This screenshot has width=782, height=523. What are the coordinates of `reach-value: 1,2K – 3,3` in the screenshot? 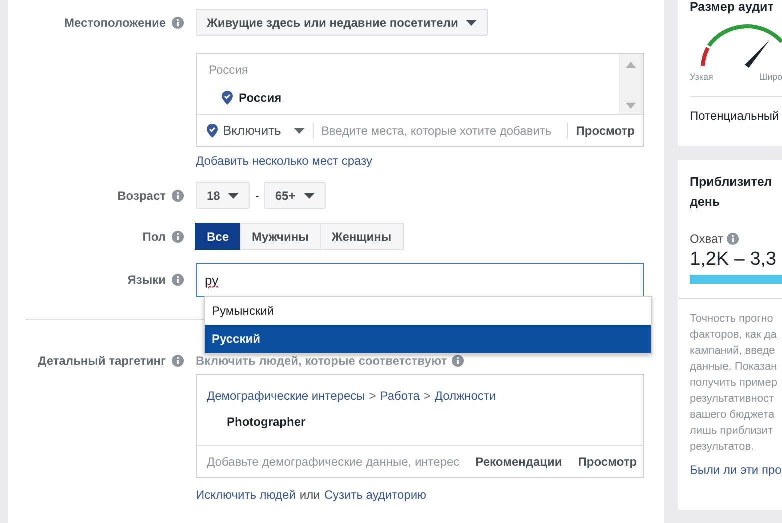 It's located at (734, 260).